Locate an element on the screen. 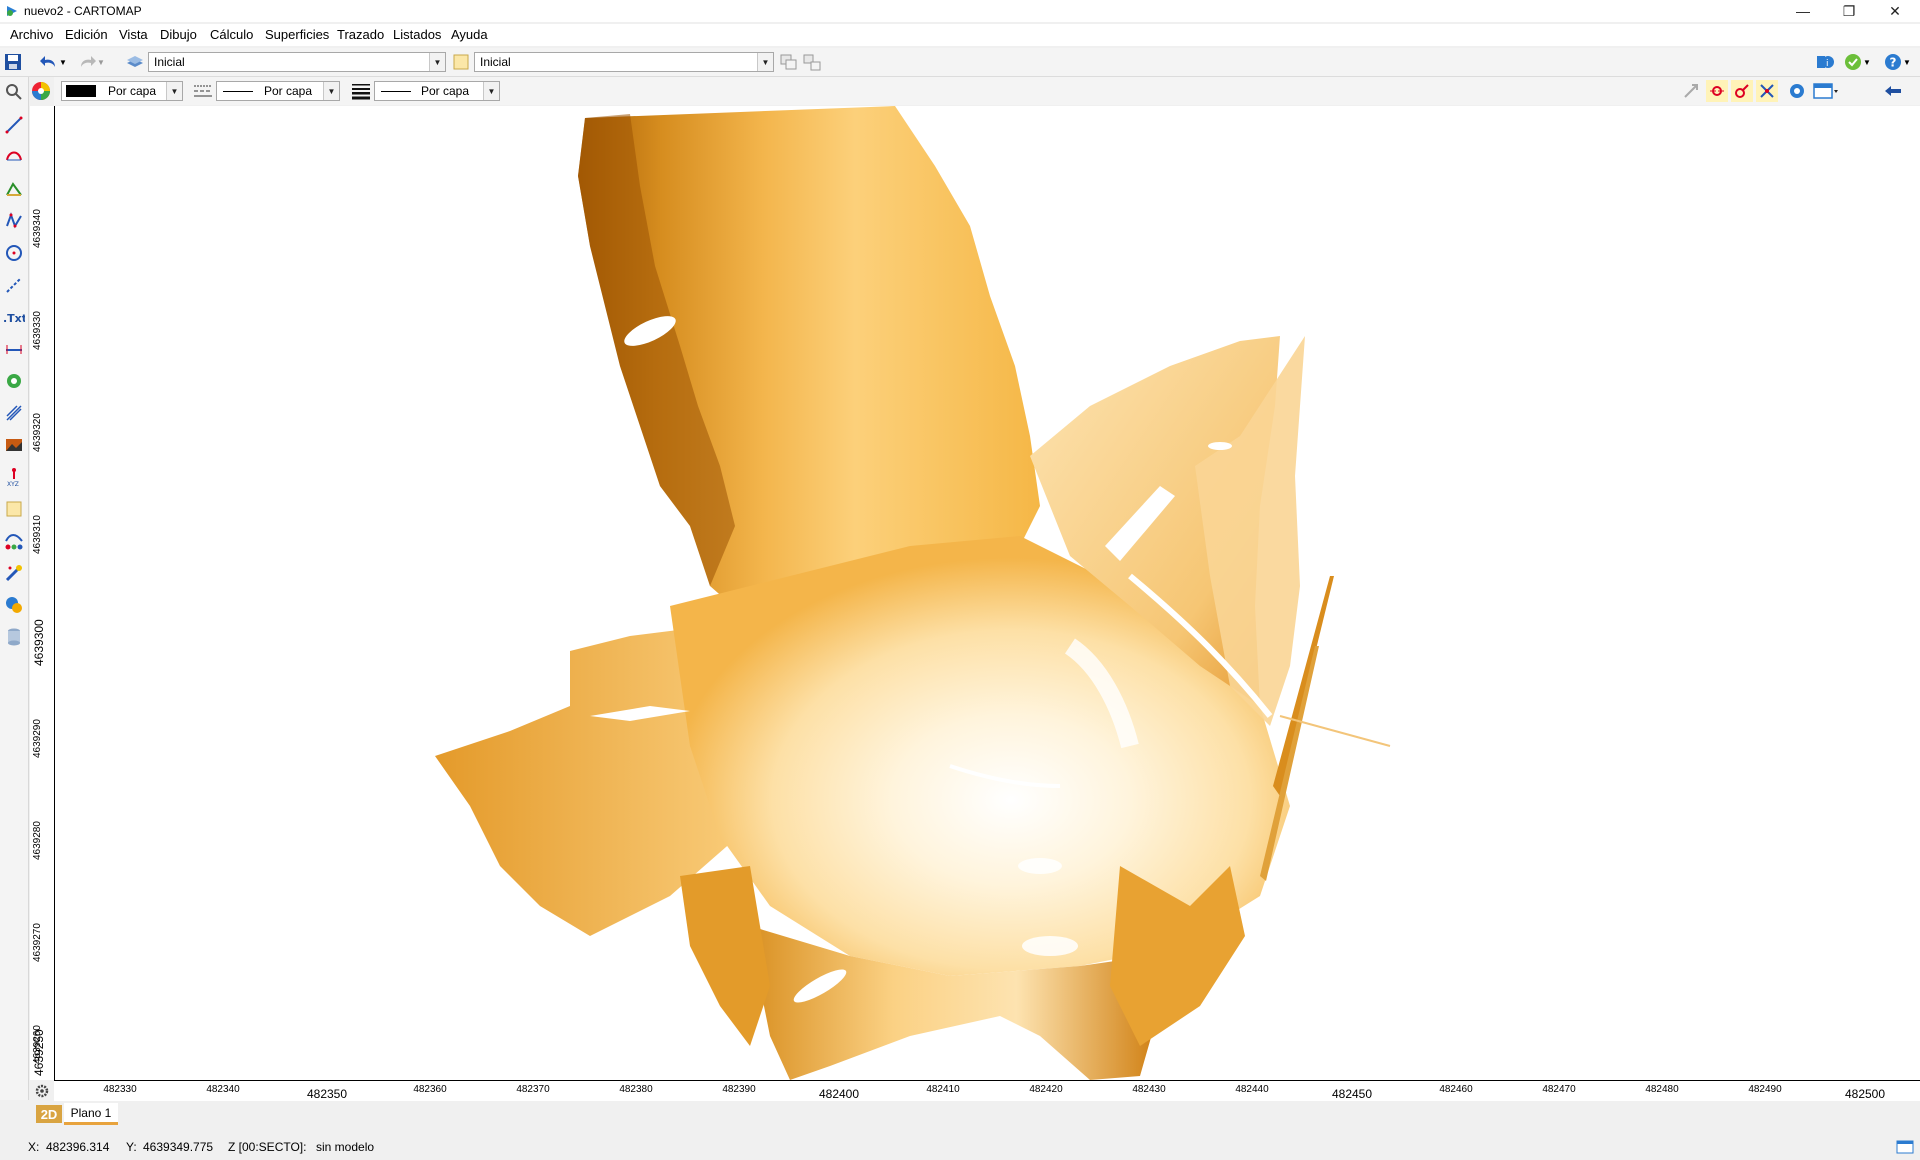 Image resolution: width=1920 pixels, height=1160 pixels. menu-superficies: Superficies is located at coordinates (297, 34).